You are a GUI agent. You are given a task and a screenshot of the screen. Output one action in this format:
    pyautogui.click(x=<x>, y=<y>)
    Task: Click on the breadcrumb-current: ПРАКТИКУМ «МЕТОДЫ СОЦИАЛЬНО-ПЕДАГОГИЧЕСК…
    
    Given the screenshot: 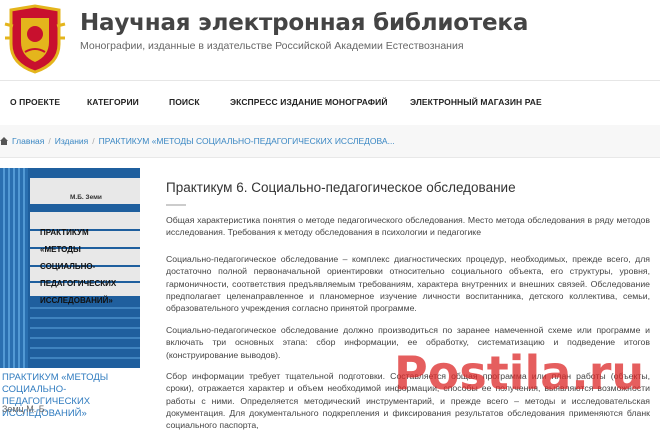 What is the action you would take?
    pyautogui.click(x=247, y=141)
    